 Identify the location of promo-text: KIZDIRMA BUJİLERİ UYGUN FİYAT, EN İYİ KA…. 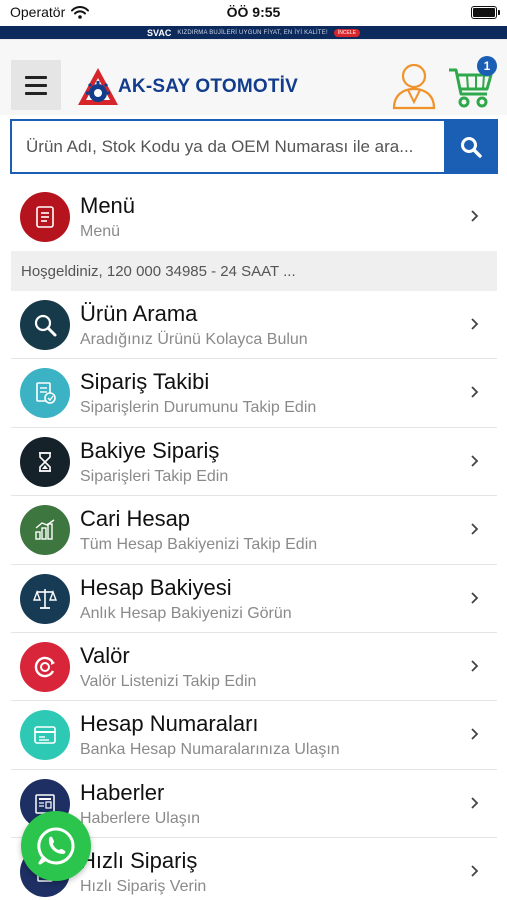
(252, 32).